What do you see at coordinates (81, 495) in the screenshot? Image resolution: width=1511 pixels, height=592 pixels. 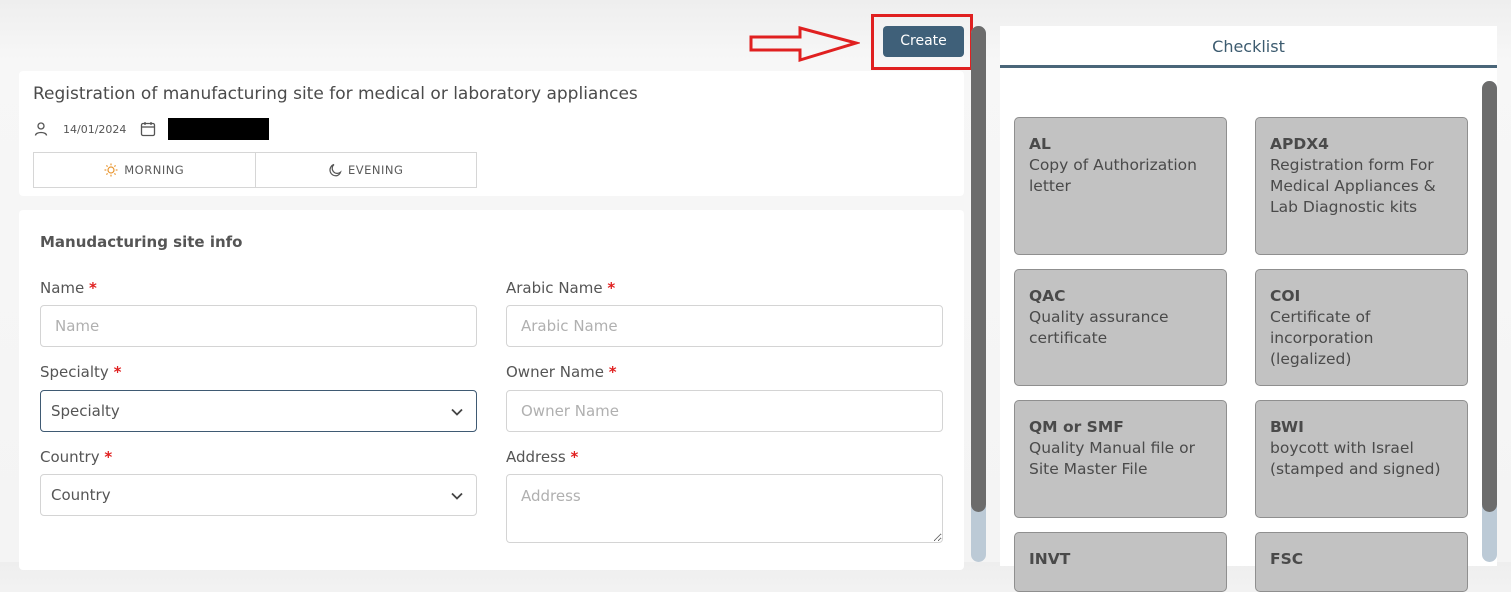 I see `country-select-value: Country` at bounding box center [81, 495].